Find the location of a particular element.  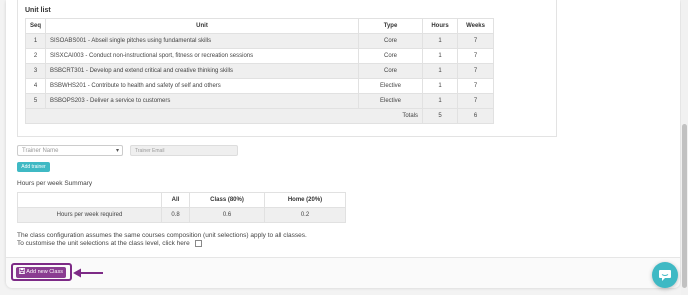

row-home: 0.2 is located at coordinates (305, 215).